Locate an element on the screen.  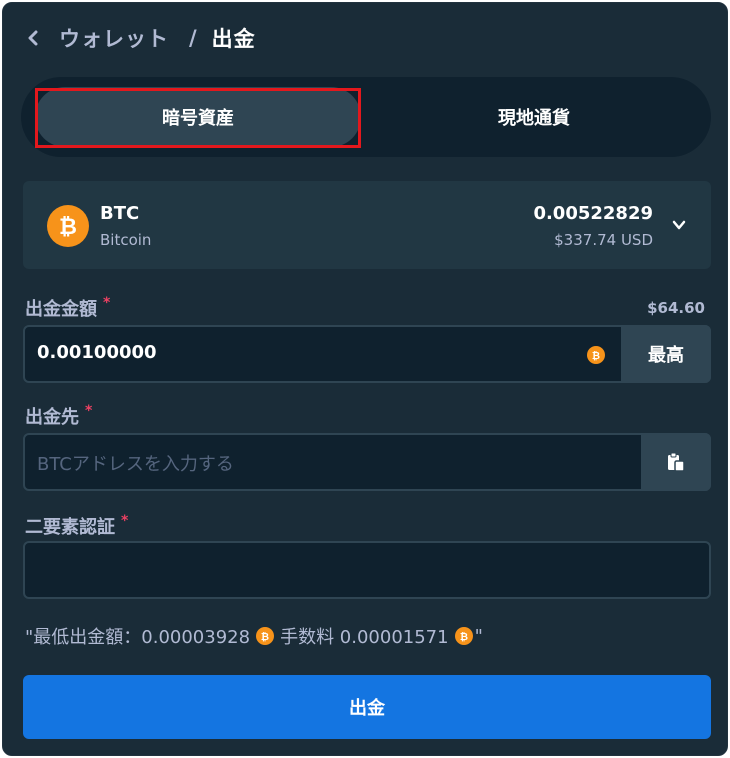
breadcrumb: ウォレット / 出金 is located at coordinates (141, 38).